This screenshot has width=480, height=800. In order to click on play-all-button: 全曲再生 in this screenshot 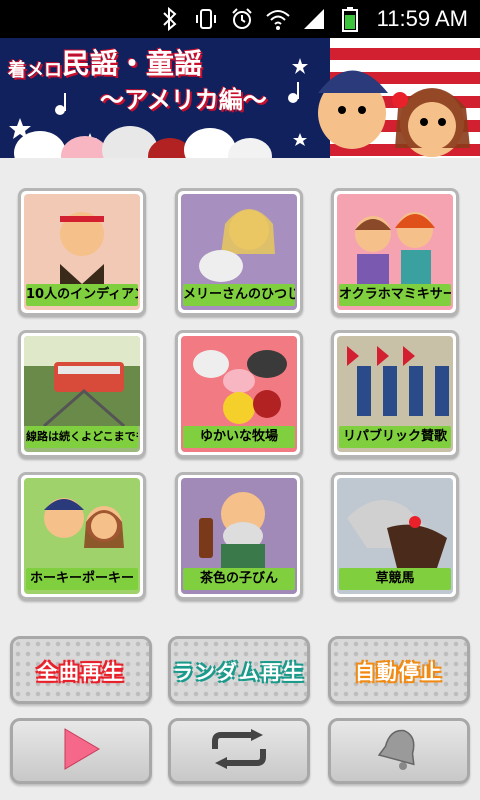, I will do `click(81, 670)`.